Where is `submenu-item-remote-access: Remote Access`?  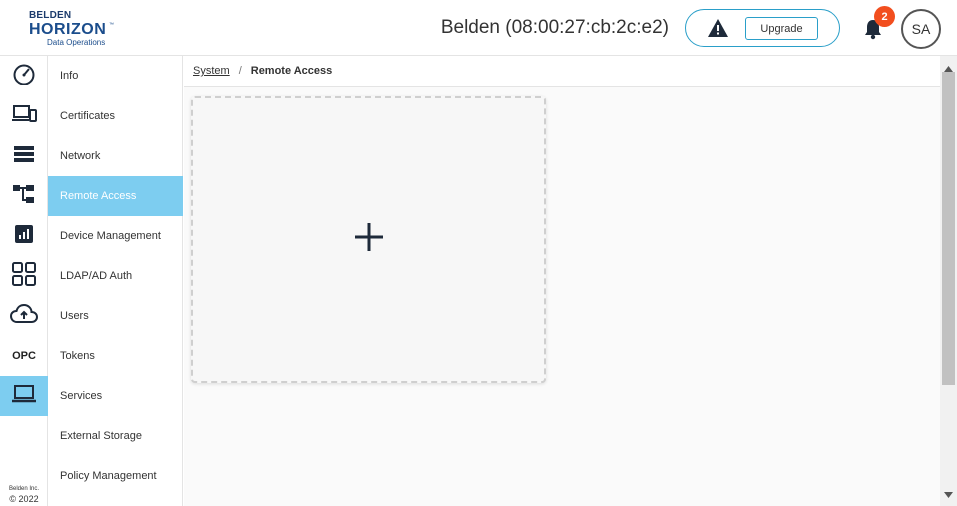 submenu-item-remote-access: Remote Access is located at coordinates (115, 196).